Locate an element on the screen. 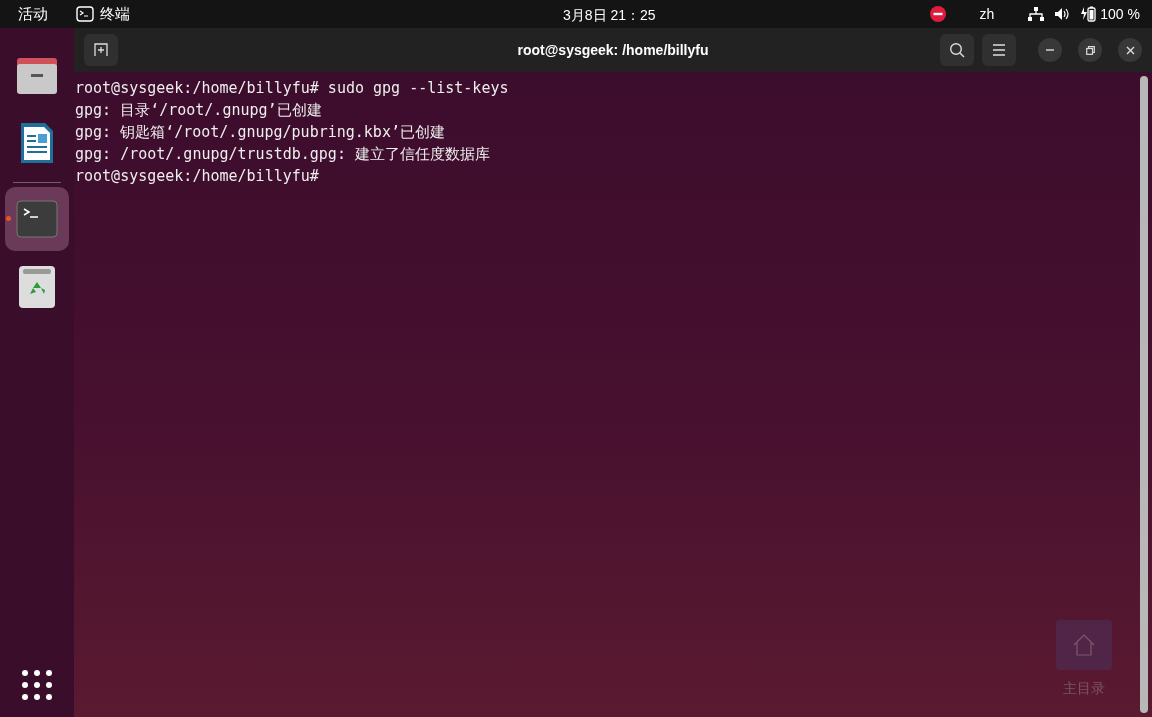  show-apps-button is located at coordinates (37, 685).